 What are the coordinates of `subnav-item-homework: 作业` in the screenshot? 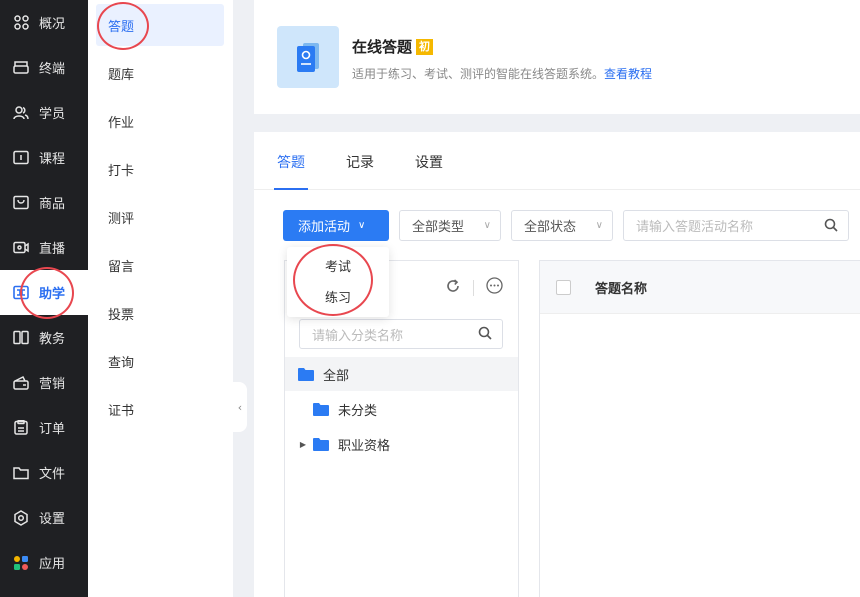 It's located at (160, 121).